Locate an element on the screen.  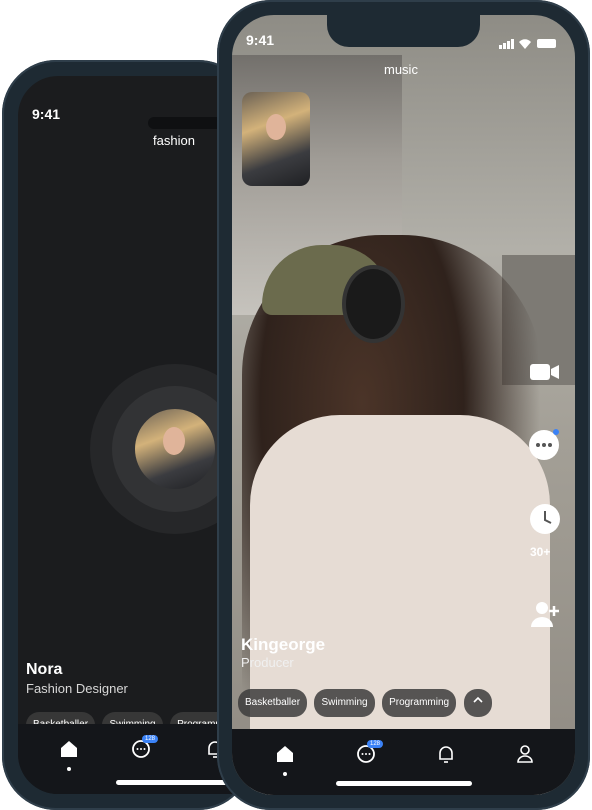
chat-button is located at coordinates (545, 445).